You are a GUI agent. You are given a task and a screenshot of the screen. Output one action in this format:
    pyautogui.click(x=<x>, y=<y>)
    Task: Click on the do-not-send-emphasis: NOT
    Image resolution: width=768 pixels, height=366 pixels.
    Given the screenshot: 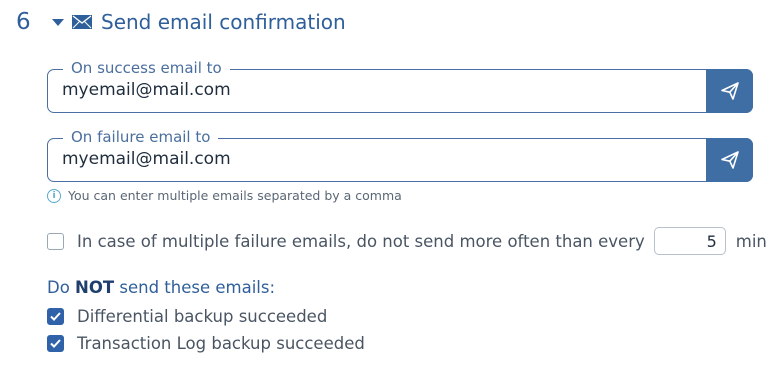 What is the action you would take?
    pyautogui.click(x=95, y=287)
    